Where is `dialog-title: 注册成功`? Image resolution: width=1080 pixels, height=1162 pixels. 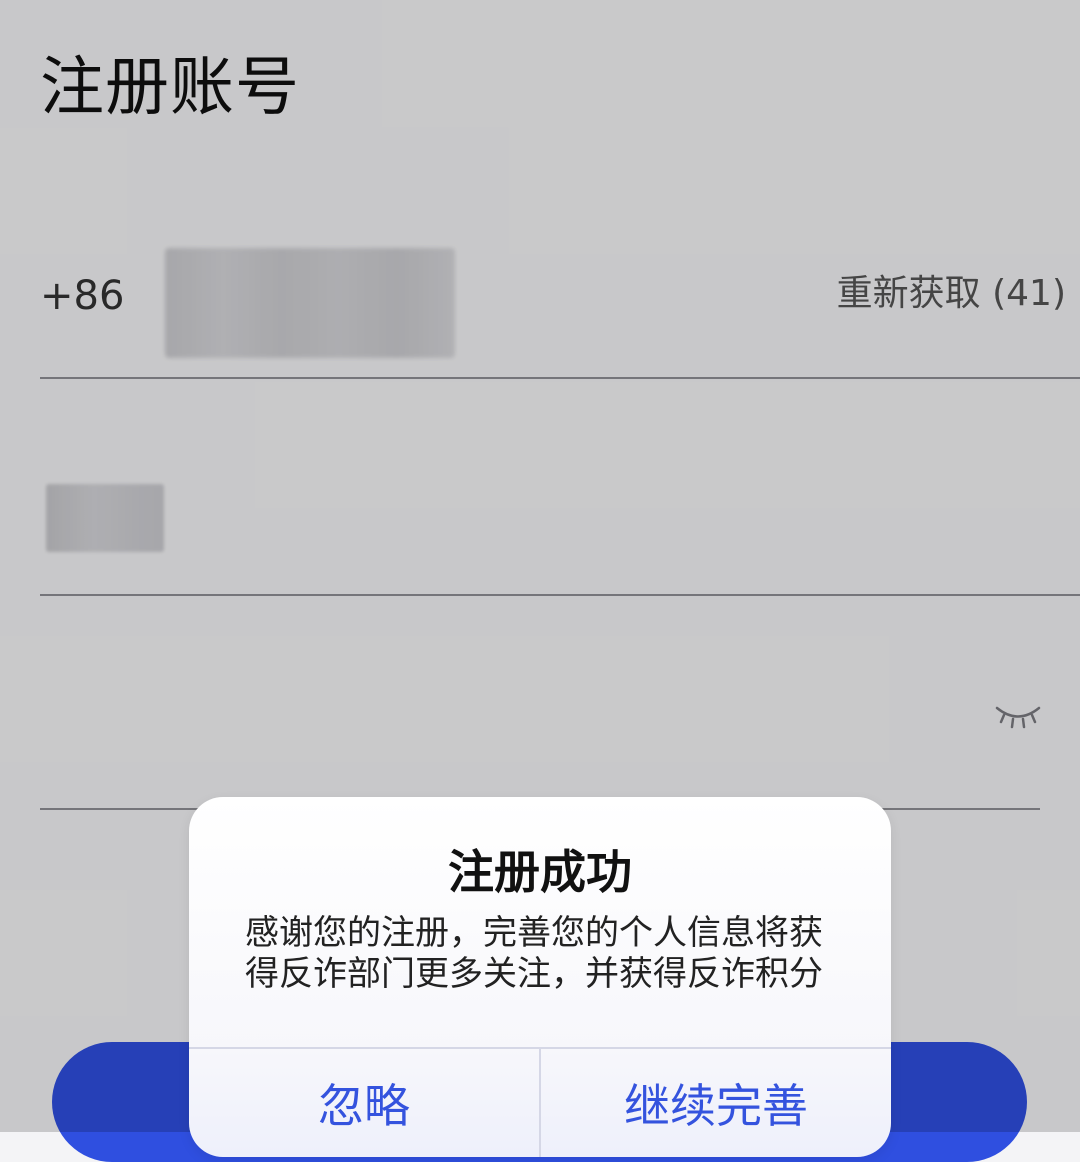 dialog-title: 注册成功 is located at coordinates (540, 872).